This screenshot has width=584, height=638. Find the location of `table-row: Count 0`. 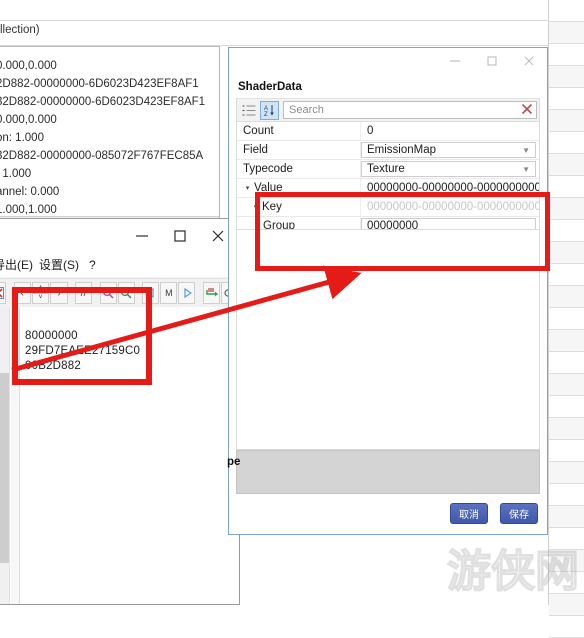

table-row: Count 0 is located at coordinates (388, 131).